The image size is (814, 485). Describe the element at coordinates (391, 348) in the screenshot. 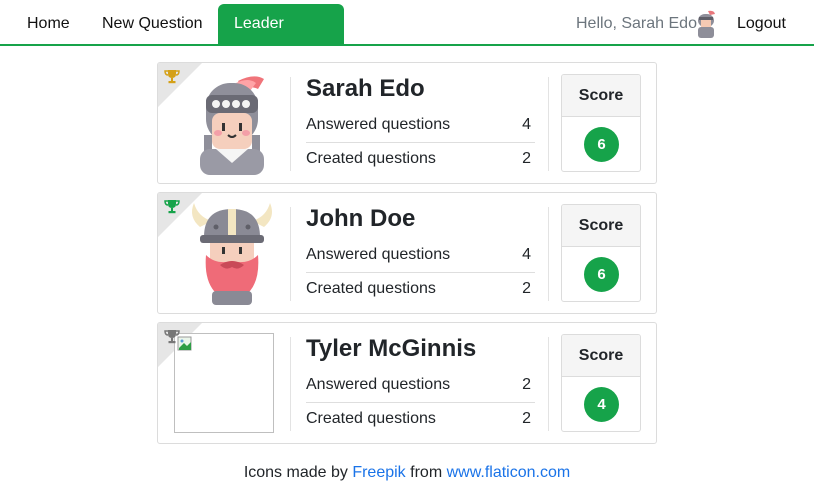

I see `user-name: Tyler McGinnis` at that location.